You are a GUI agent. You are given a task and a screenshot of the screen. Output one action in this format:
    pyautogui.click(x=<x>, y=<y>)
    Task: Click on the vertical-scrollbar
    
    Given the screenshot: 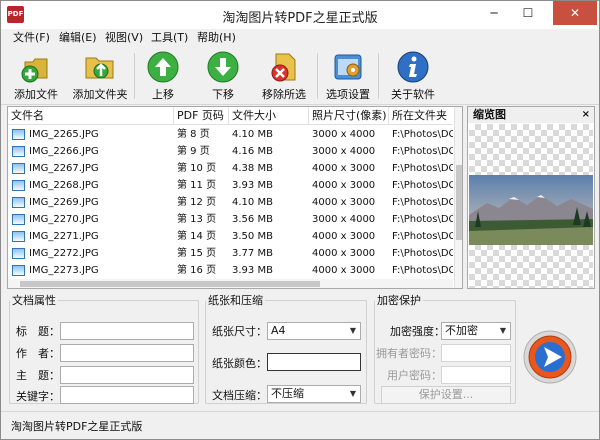 What is the action you would take?
    pyautogui.click(x=458, y=197)
    